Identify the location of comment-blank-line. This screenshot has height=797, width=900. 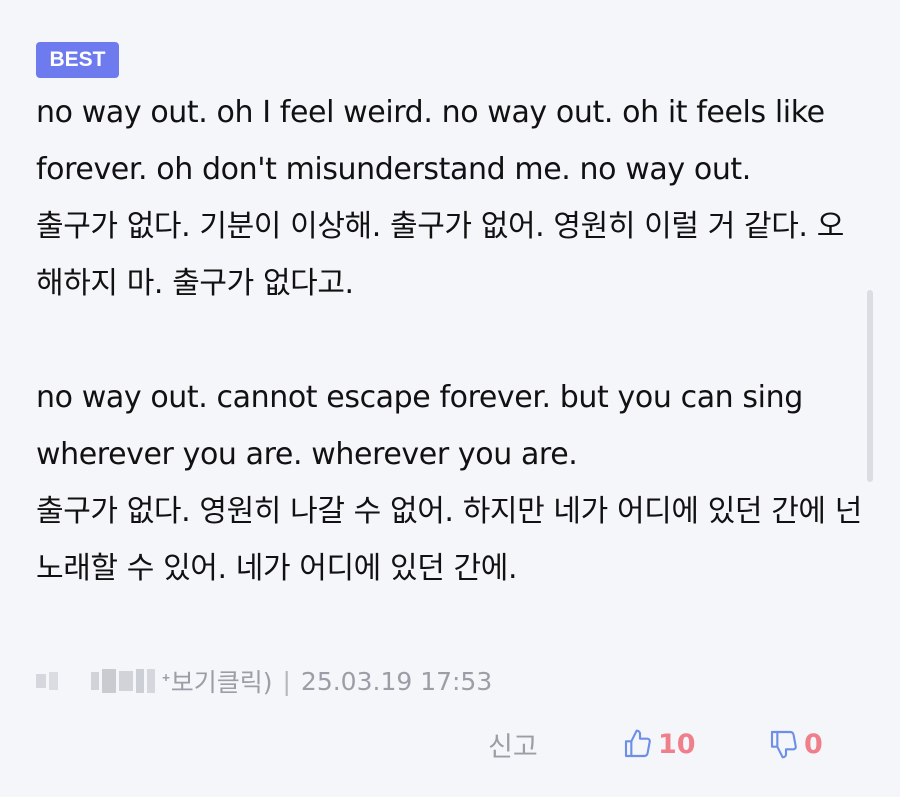
(451, 340).